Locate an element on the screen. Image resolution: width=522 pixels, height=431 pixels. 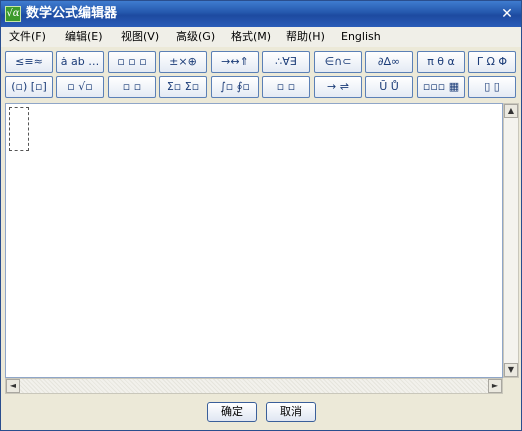
window-title: 数学公式编辑器 is located at coordinates (72, 13).